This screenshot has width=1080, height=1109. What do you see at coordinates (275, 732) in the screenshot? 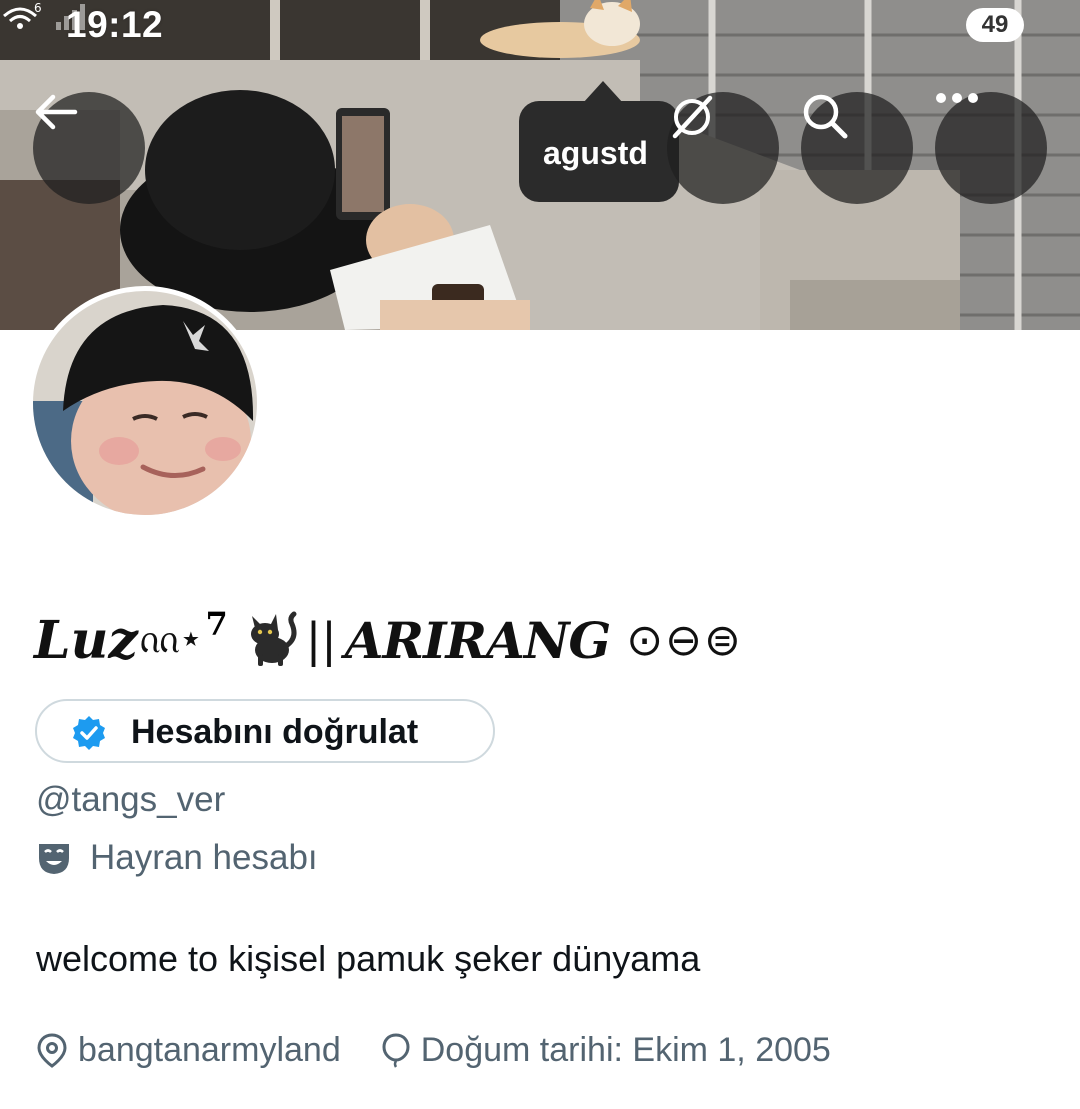
I see `verify-account-label: Hesabını doğrulat` at bounding box center [275, 732].